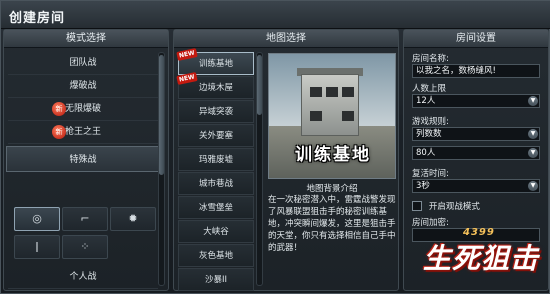  I want to click on map-intro-heading: 地图背景介绍, so click(332, 189).